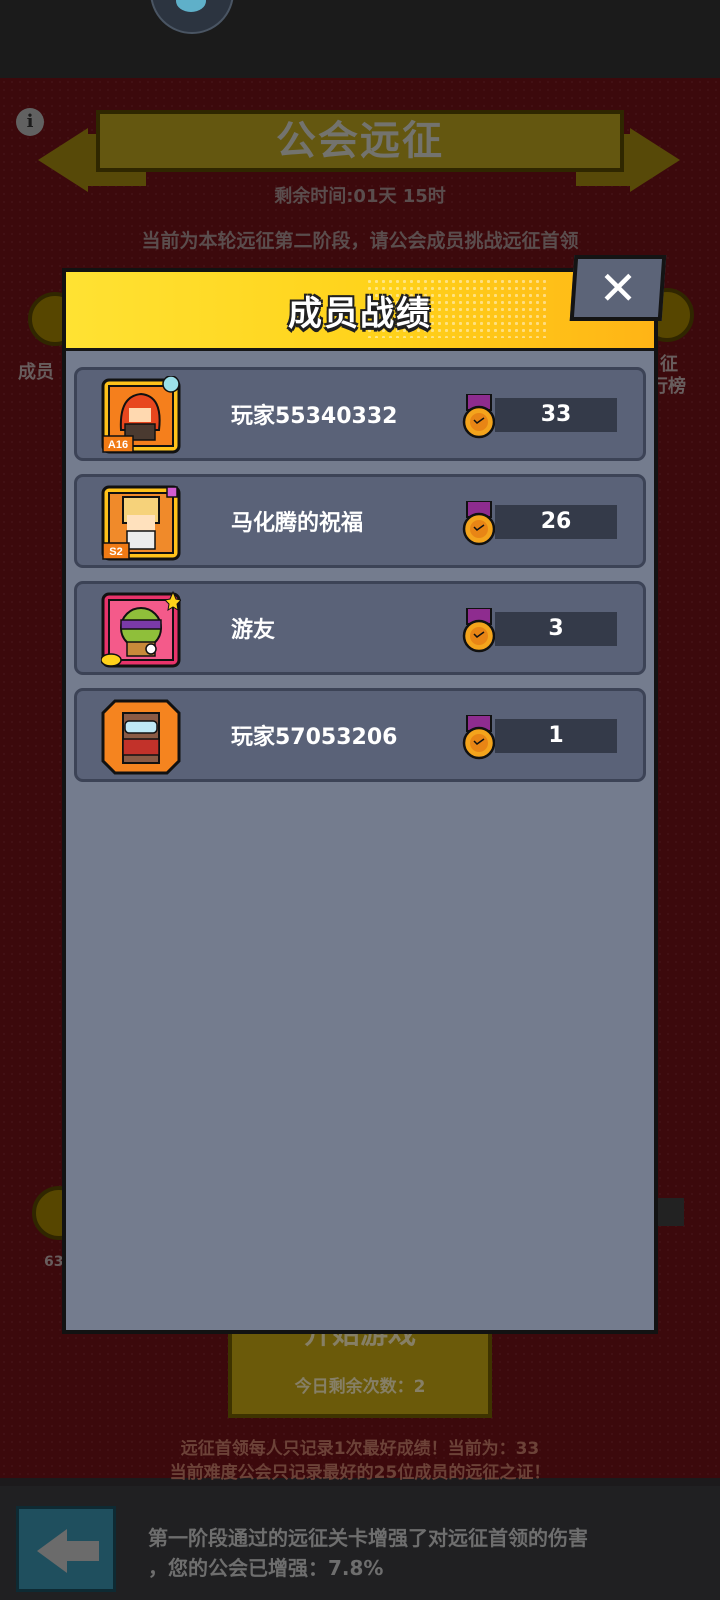  What do you see at coordinates (52, 1551) in the screenshot?
I see `back-arrow-icon` at bounding box center [52, 1551].